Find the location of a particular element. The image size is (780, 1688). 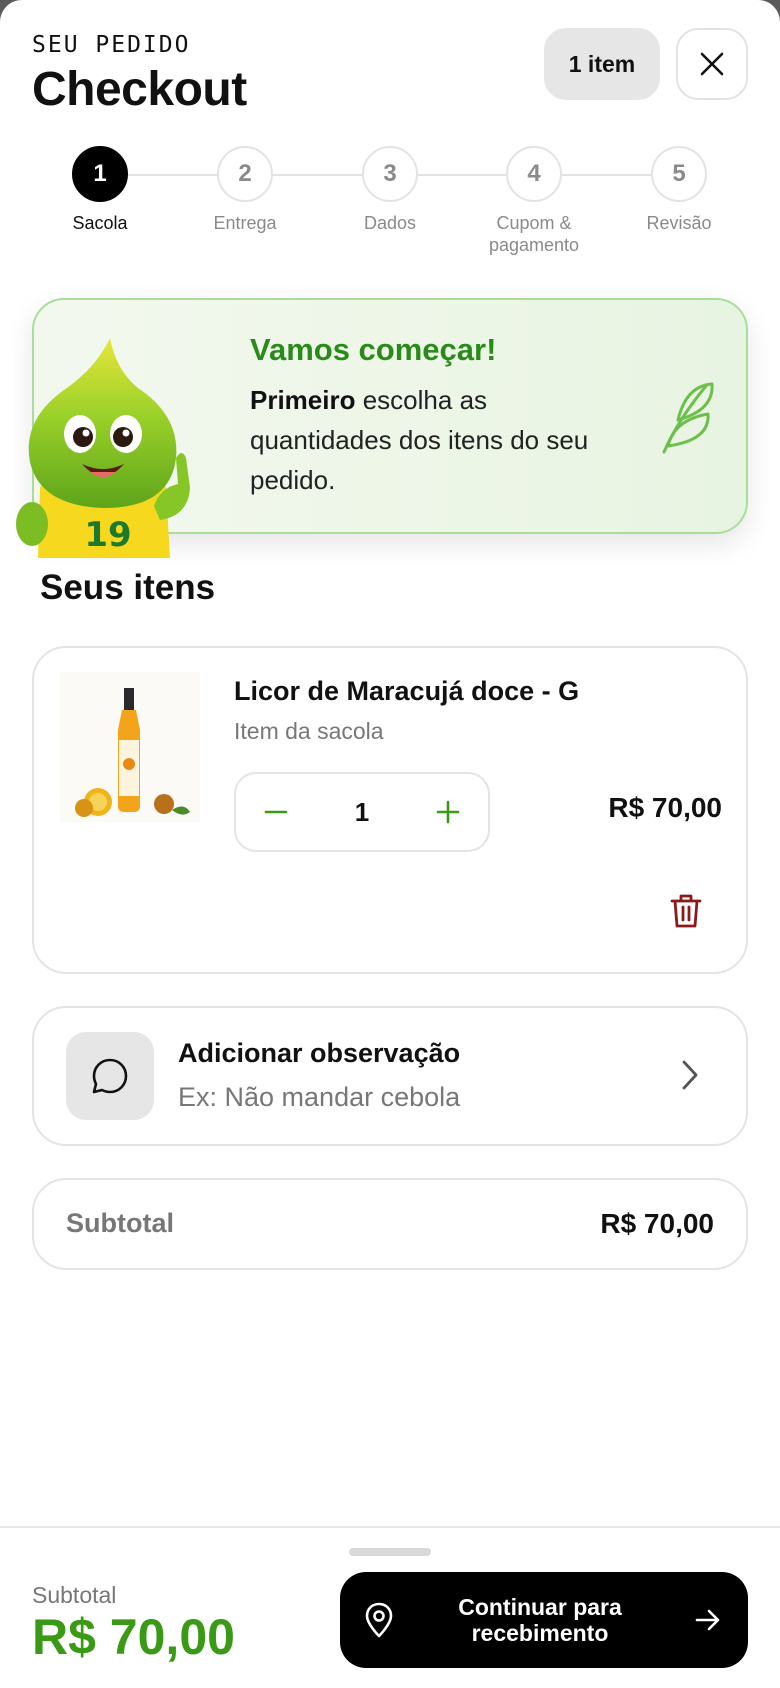

leaf-icon is located at coordinates (688, 418).